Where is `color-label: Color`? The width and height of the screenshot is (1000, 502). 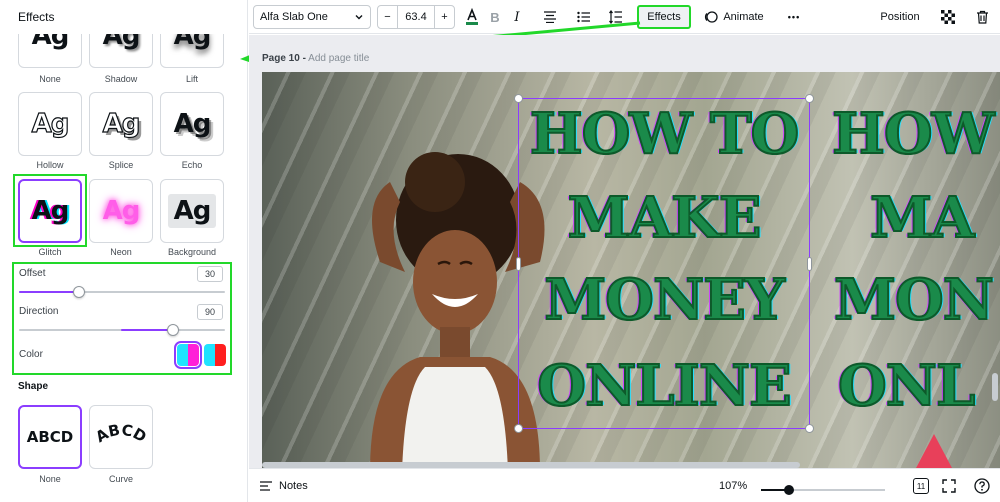
color-label: Color is located at coordinates (31, 354).